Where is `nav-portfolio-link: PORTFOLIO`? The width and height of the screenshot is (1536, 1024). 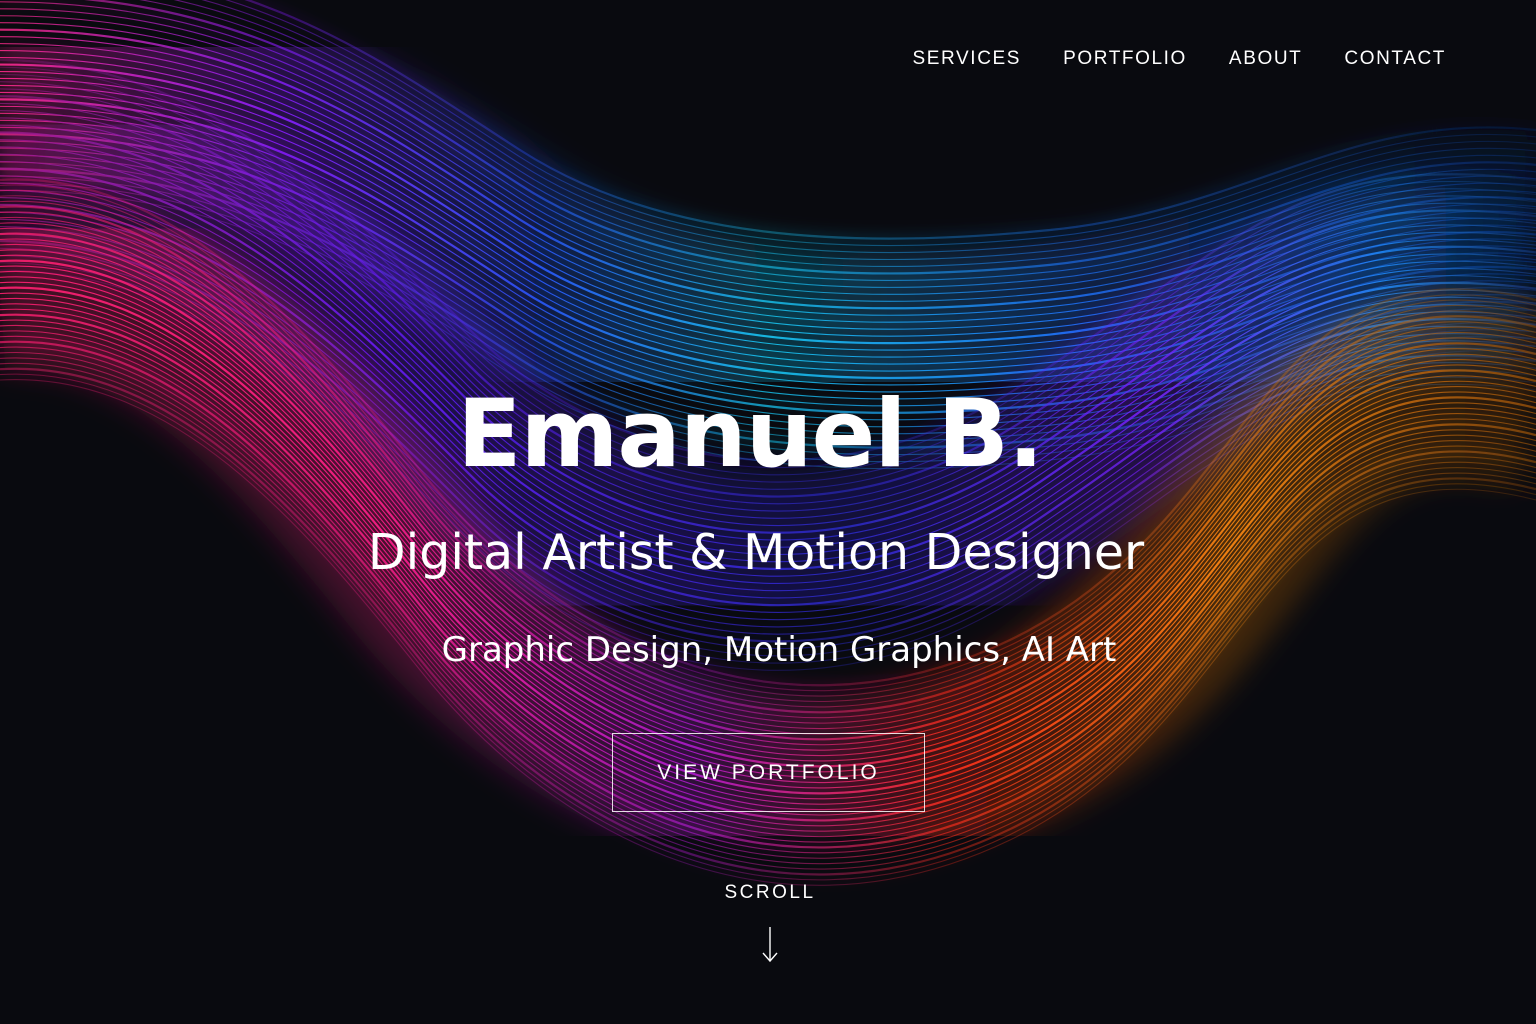 nav-portfolio-link: PORTFOLIO is located at coordinates (1125, 59).